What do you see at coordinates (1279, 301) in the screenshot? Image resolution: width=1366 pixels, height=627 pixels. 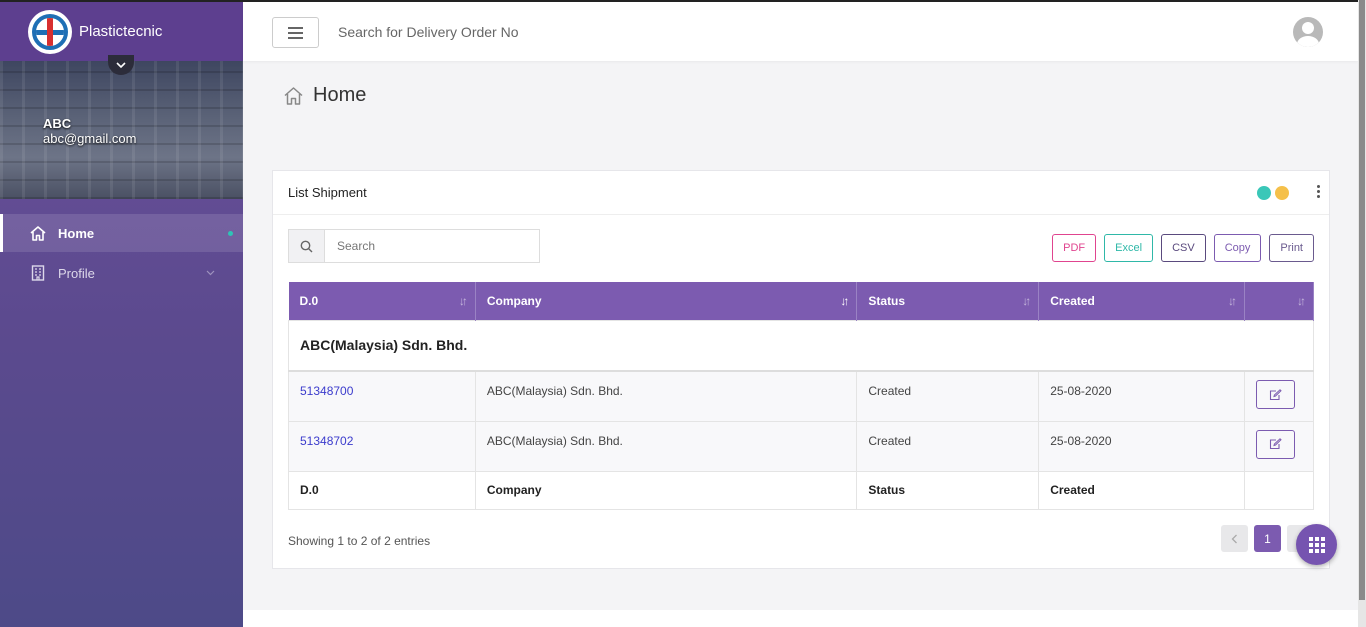 I see `column-header-actions: ↓↑` at bounding box center [1279, 301].